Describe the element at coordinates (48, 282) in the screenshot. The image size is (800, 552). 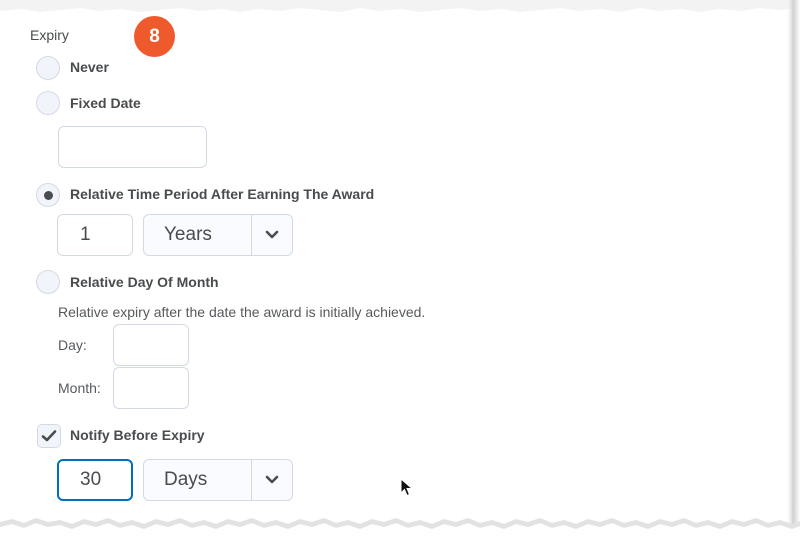
I see `radio-relative-day` at that location.